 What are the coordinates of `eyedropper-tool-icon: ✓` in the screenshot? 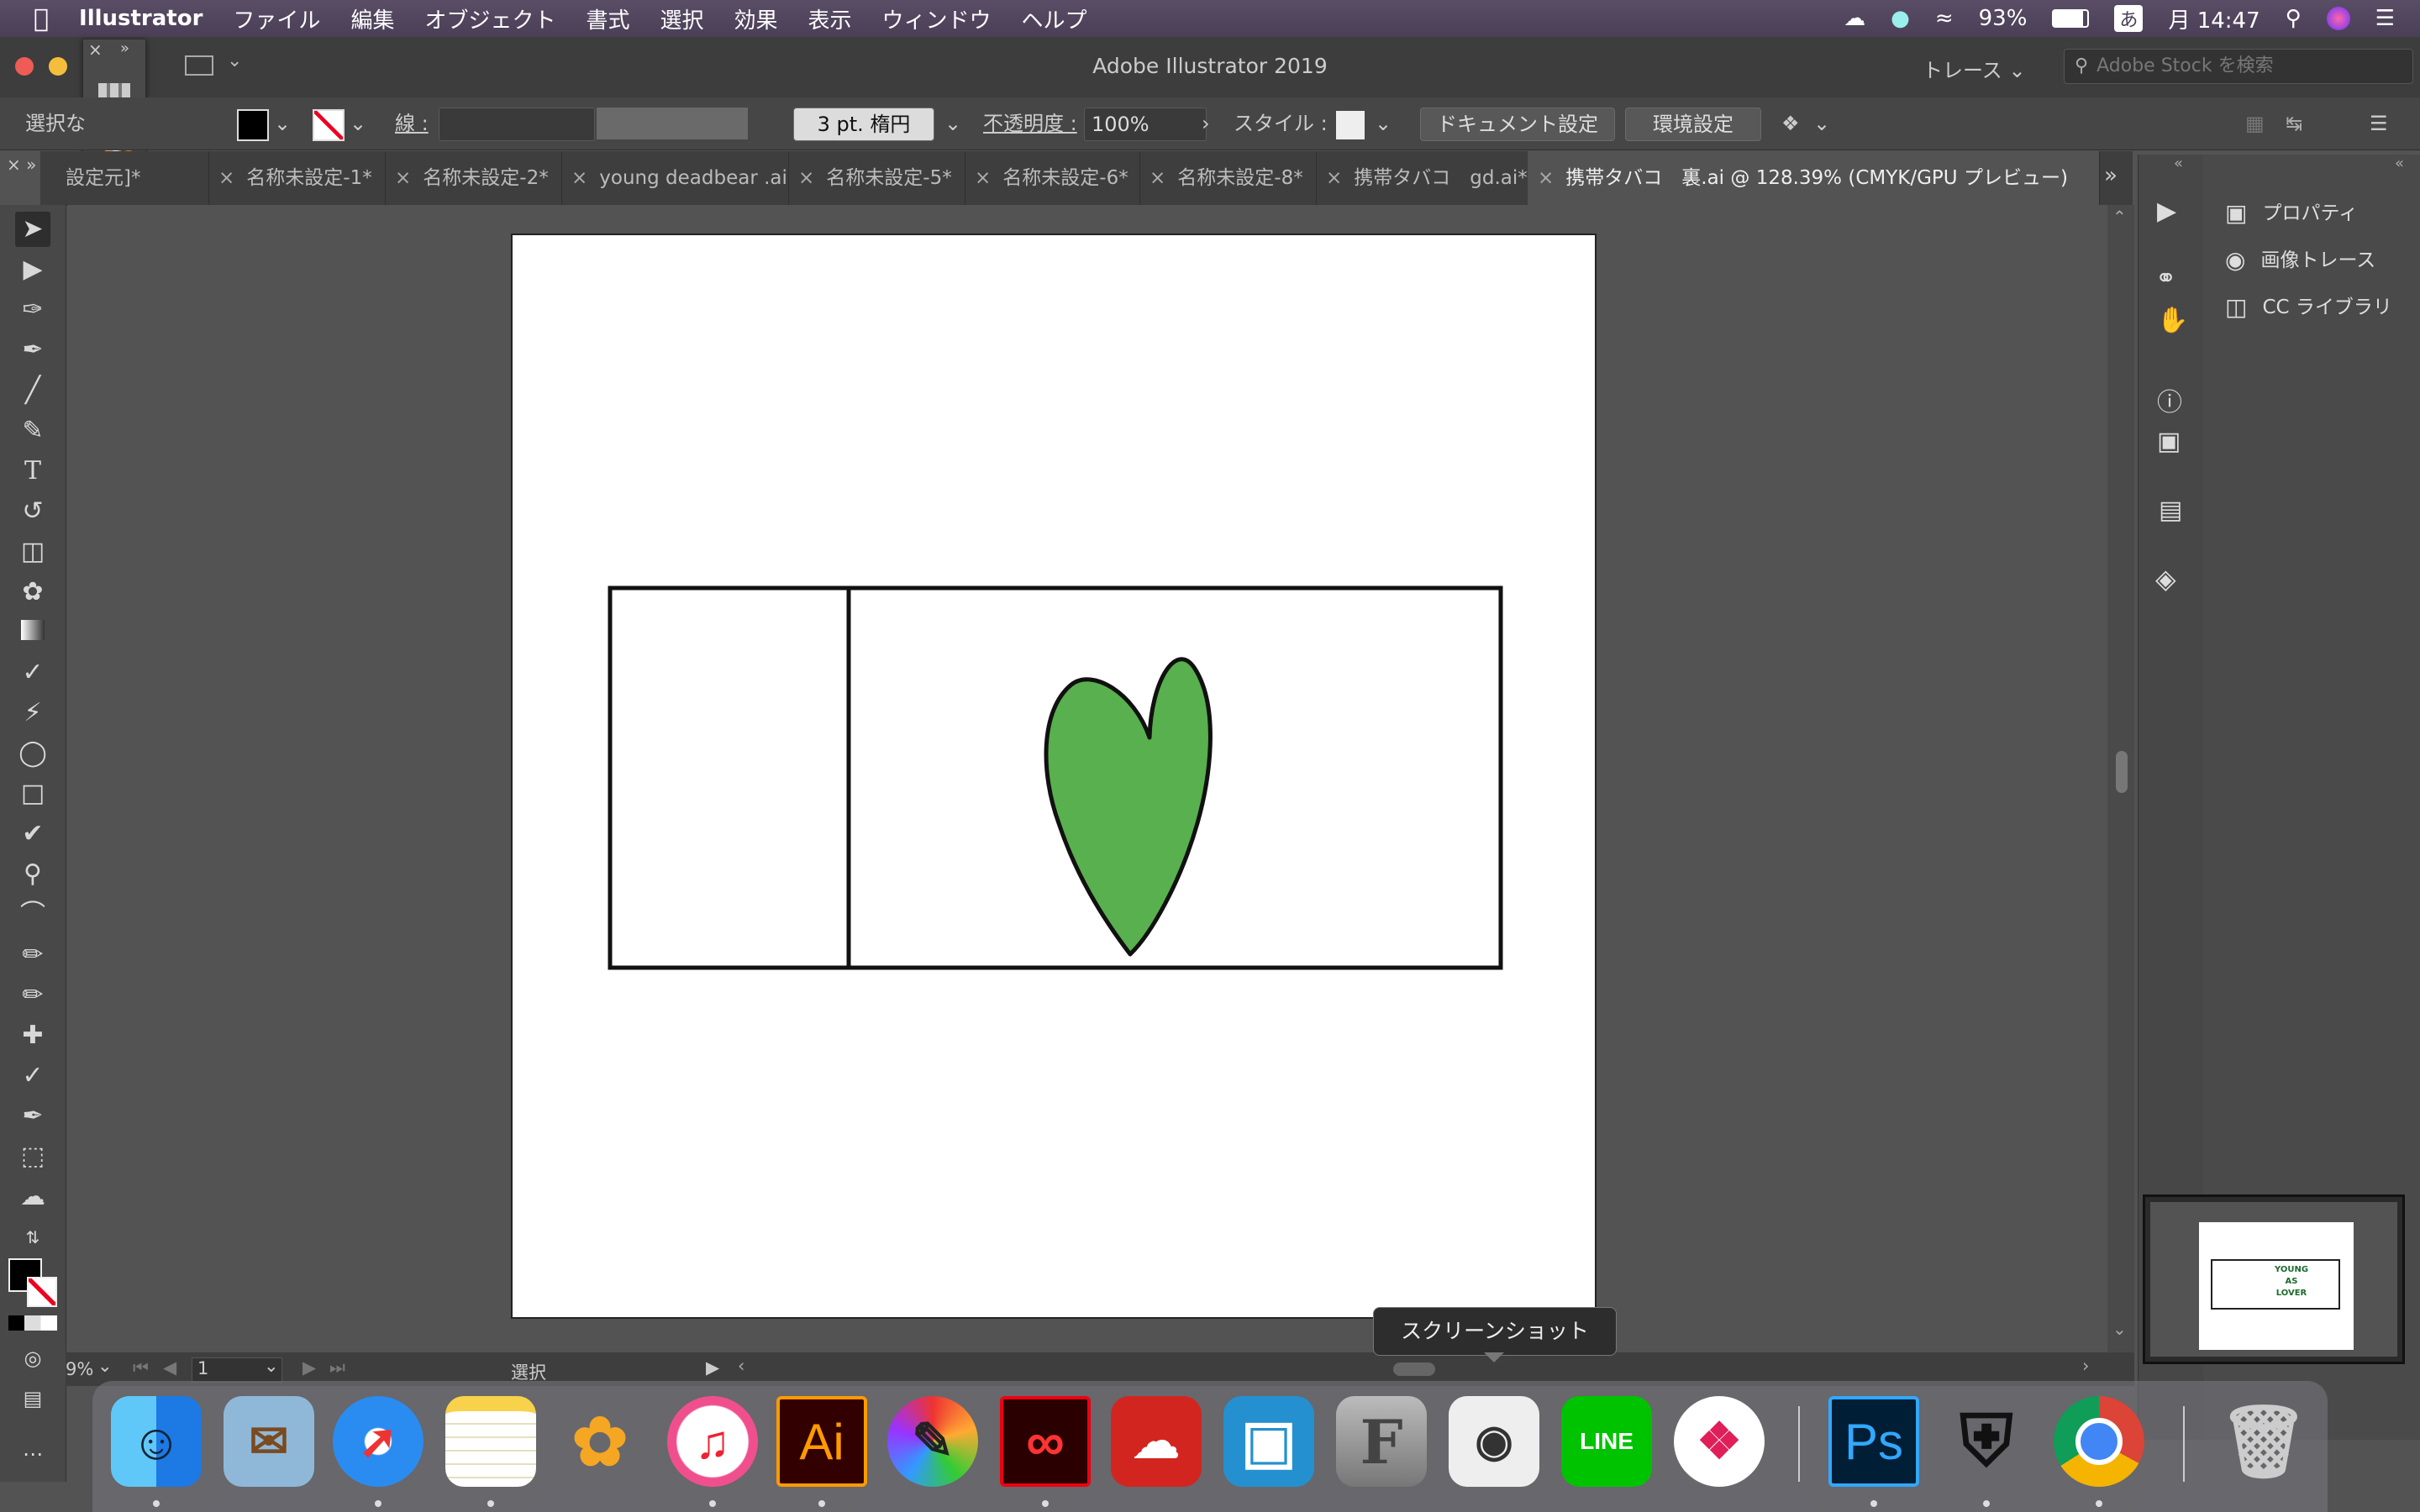 It's located at (33, 672).